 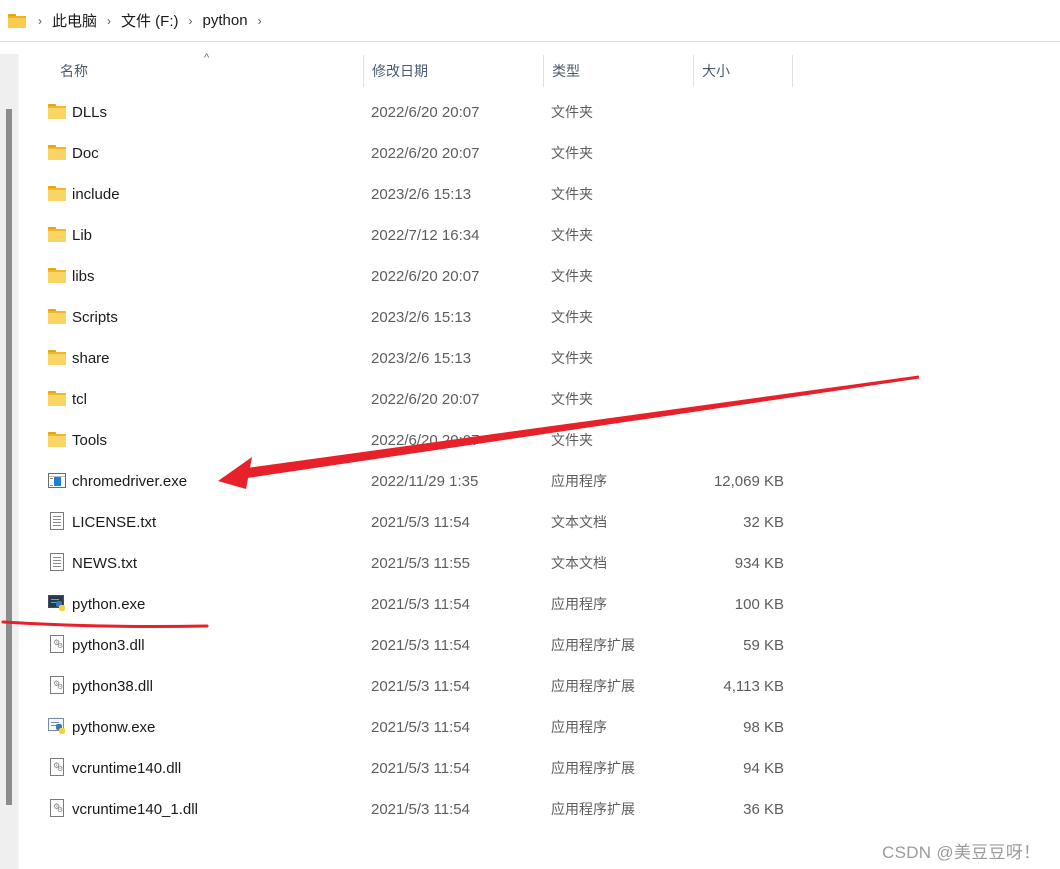 What do you see at coordinates (89, 112) in the screenshot?
I see `file-name: DLLs` at bounding box center [89, 112].